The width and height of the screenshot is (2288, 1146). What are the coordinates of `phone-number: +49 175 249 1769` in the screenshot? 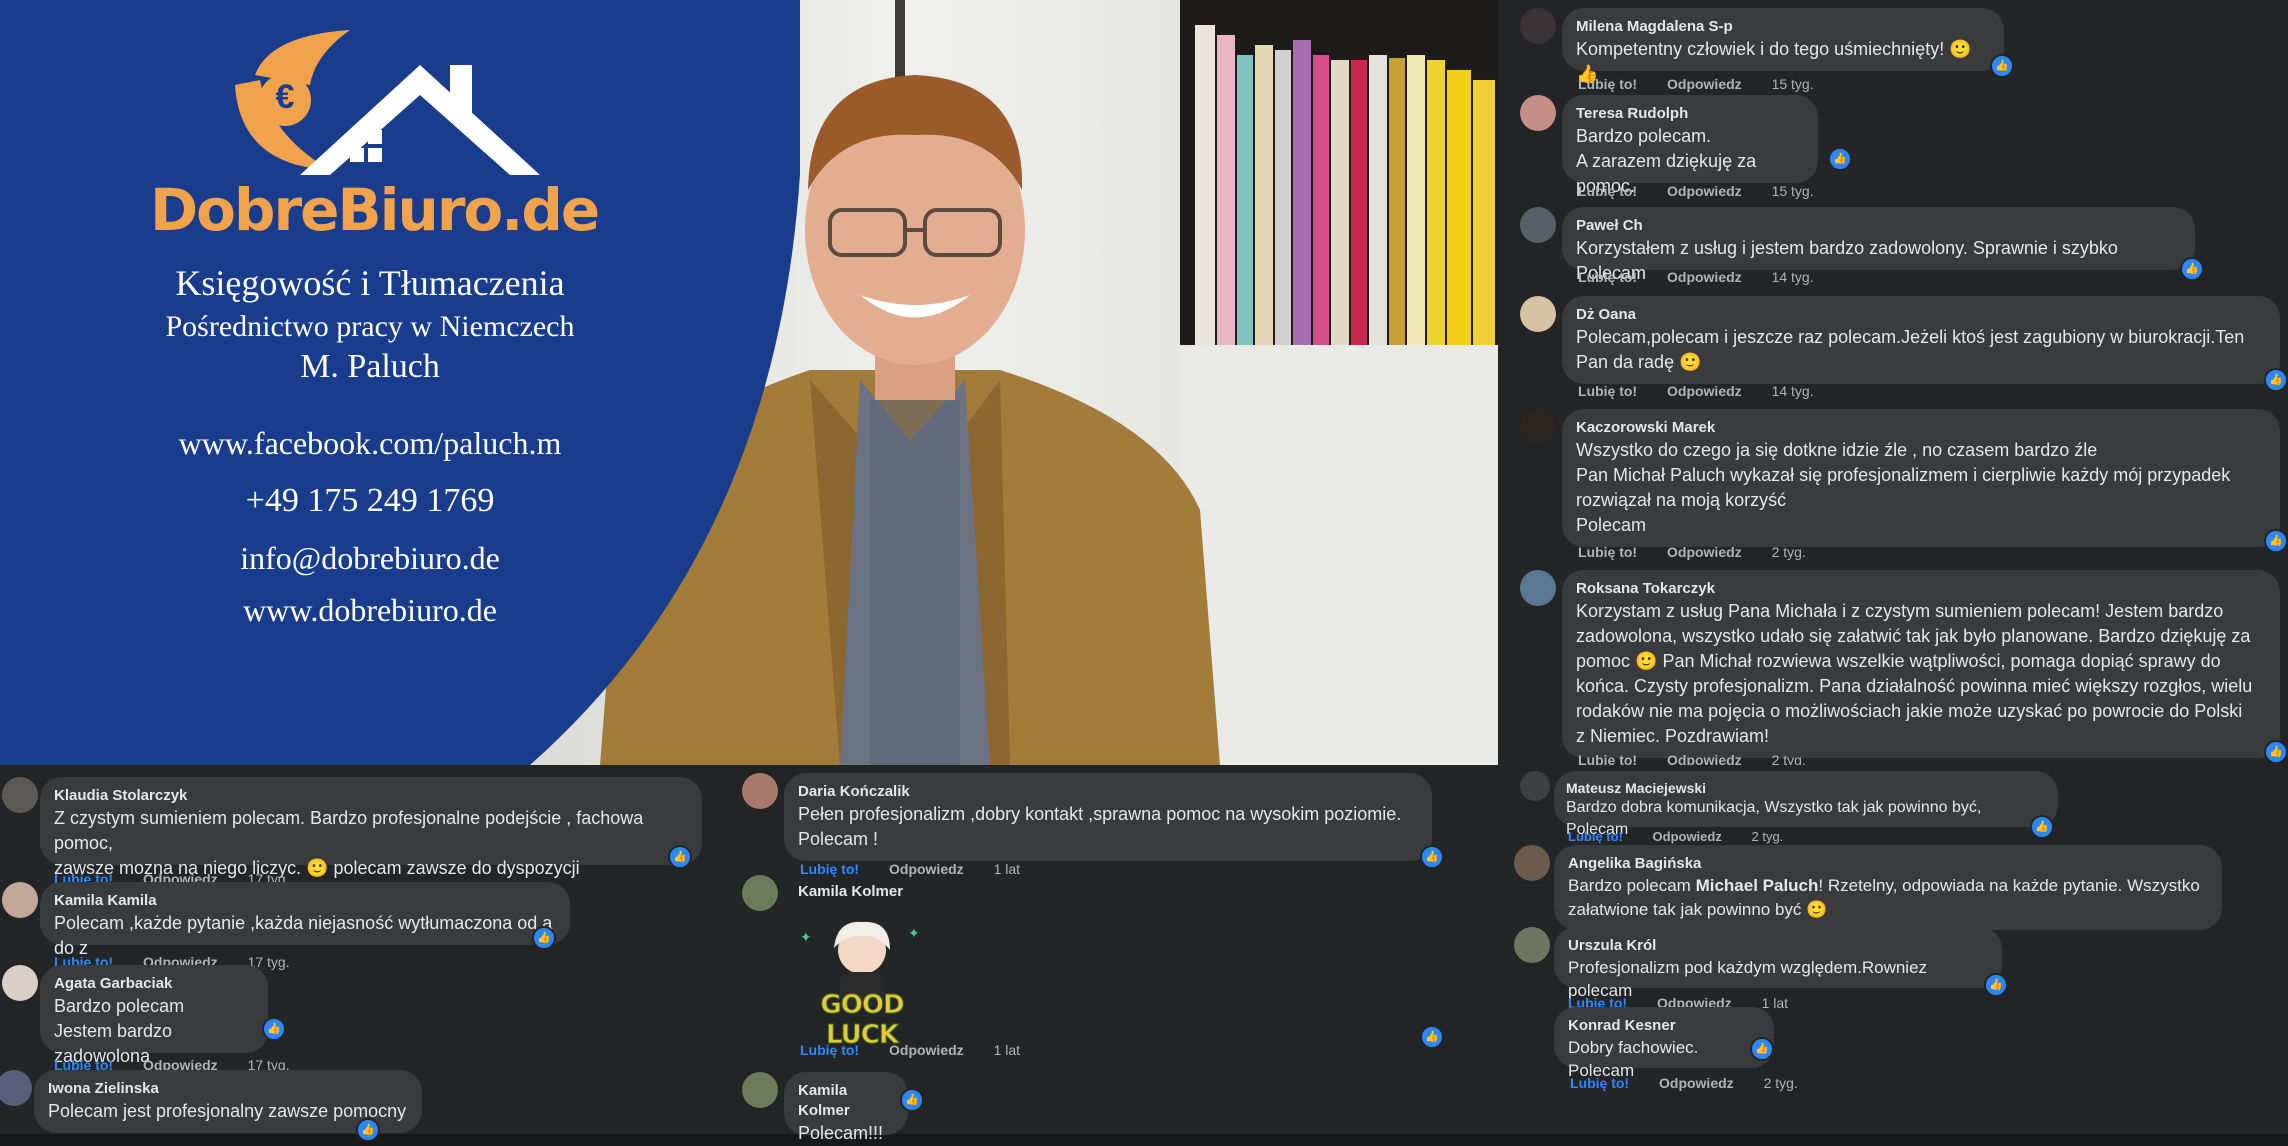 It's located at (370, 500).